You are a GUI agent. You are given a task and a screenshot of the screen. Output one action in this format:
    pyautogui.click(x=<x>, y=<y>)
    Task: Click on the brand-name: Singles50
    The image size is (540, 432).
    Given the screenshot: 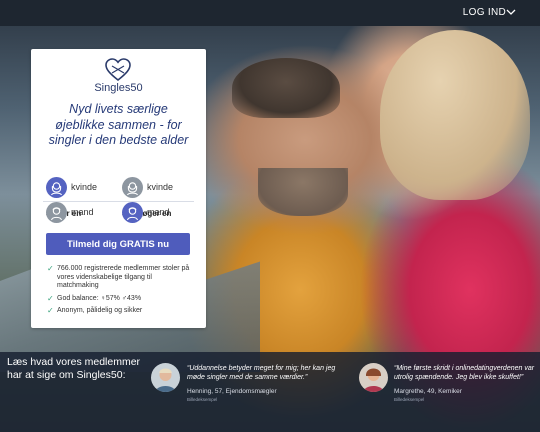 What is the action you would take?
    pyautogui.click(x=118, y=88)
    